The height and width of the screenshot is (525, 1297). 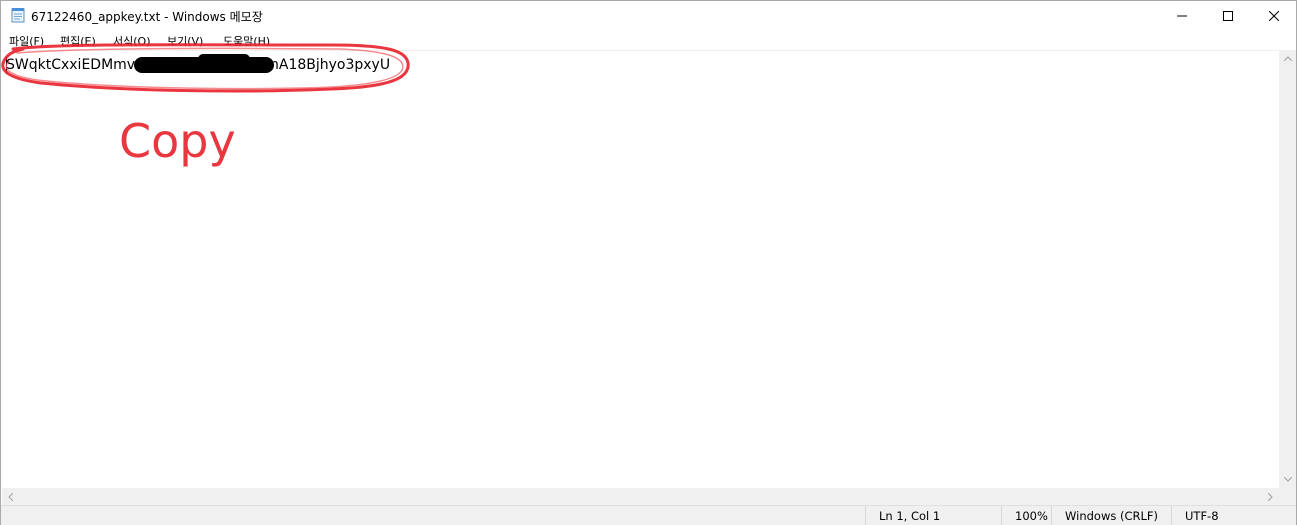 I want to click on scrollbar-corner, so click(x=1287, y=496).